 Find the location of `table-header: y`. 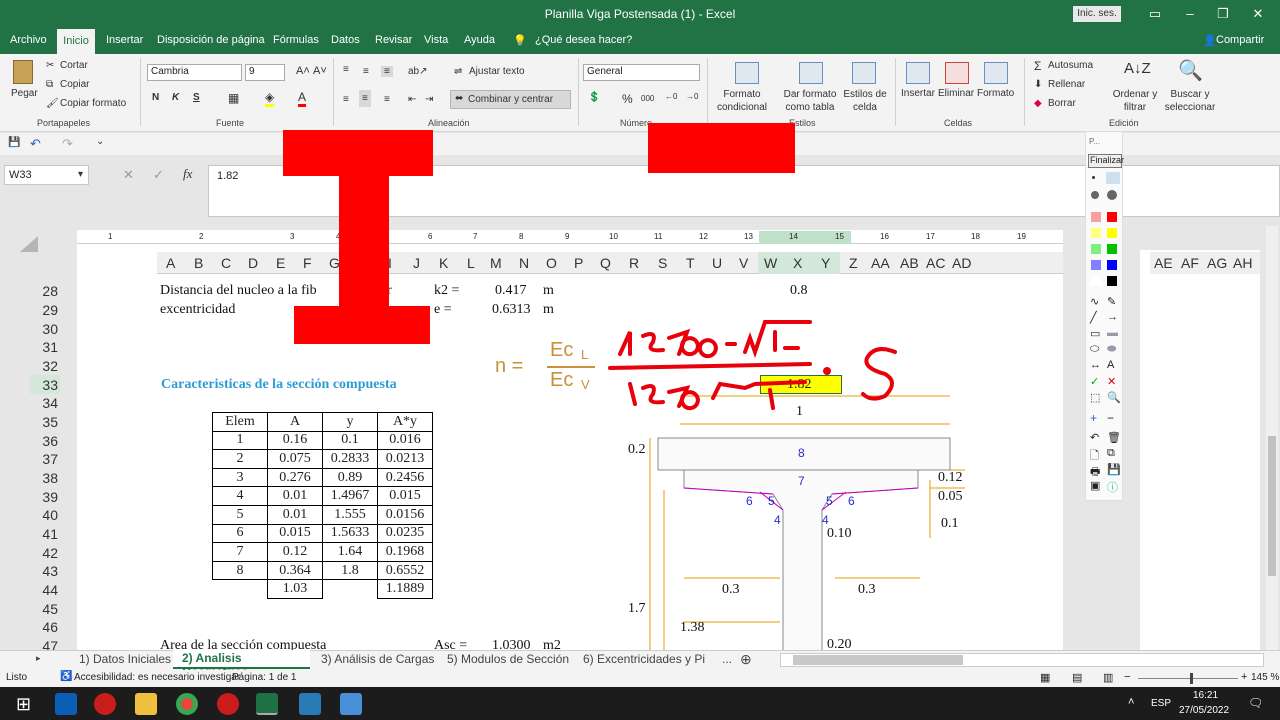

table-header: y is located at coordinates (350, 422).